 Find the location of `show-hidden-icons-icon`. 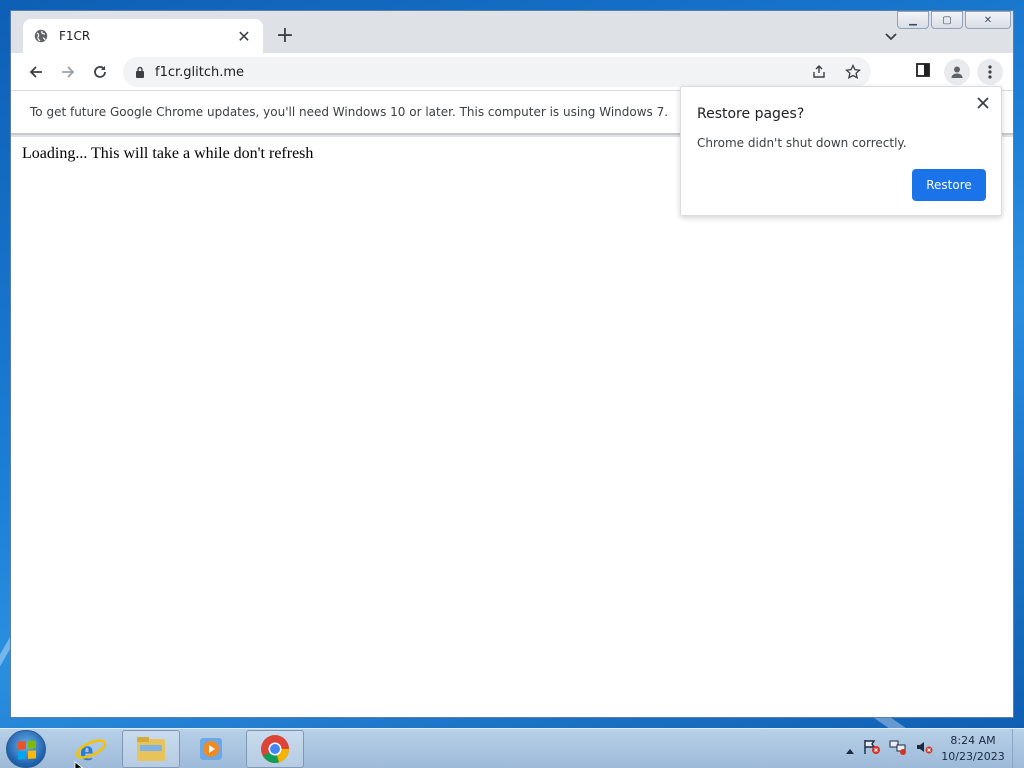

show-hidden-icons-icon is located at coordinates (850, 749).